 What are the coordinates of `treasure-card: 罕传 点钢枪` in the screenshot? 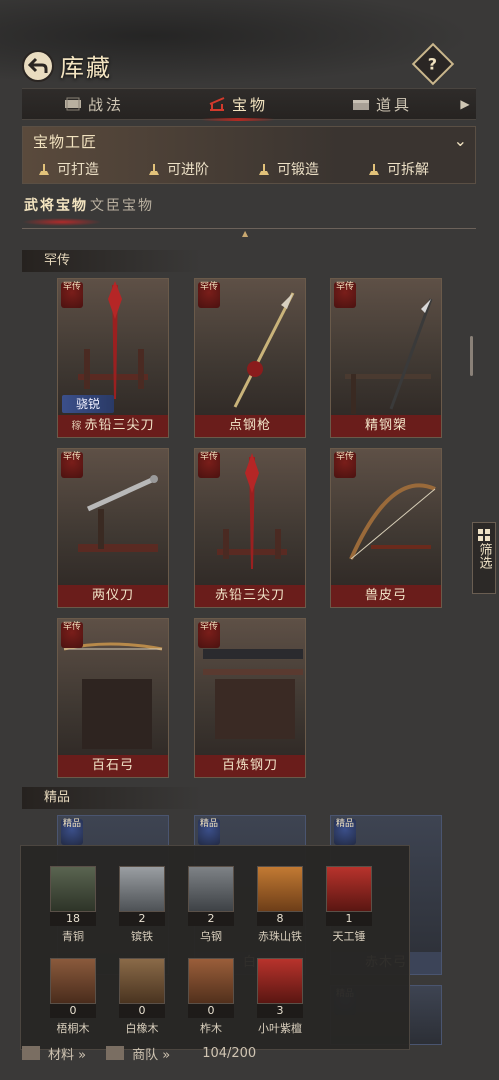 It's located at (250, 358).